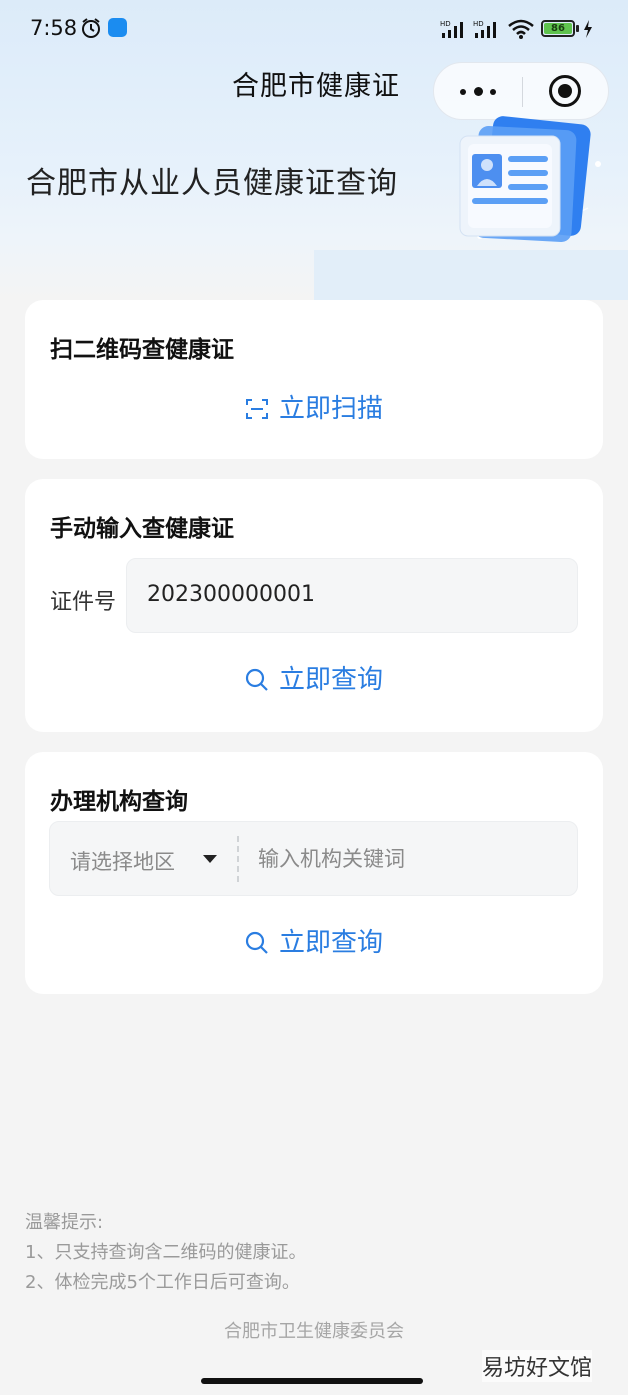  What do you see at coordinates (83, 602) in the screenshot?
I see `id-number-label: 证件号` at bounding box center [83, 602].